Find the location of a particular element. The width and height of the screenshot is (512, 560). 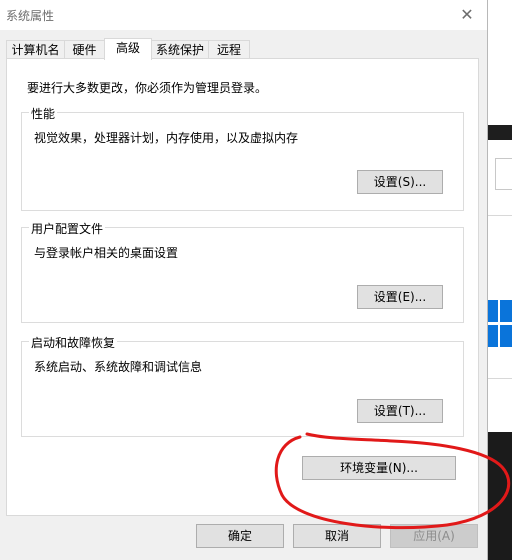

tab-system-protection: 系统保护 is located at coordinates (180, 49).